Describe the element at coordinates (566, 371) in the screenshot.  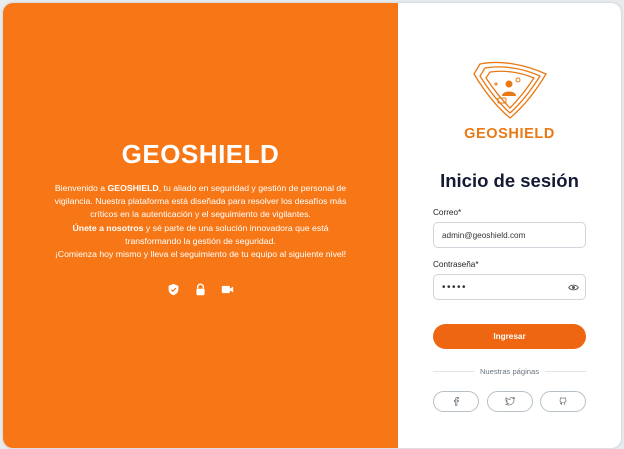
I see `divider-line-right` at that location.